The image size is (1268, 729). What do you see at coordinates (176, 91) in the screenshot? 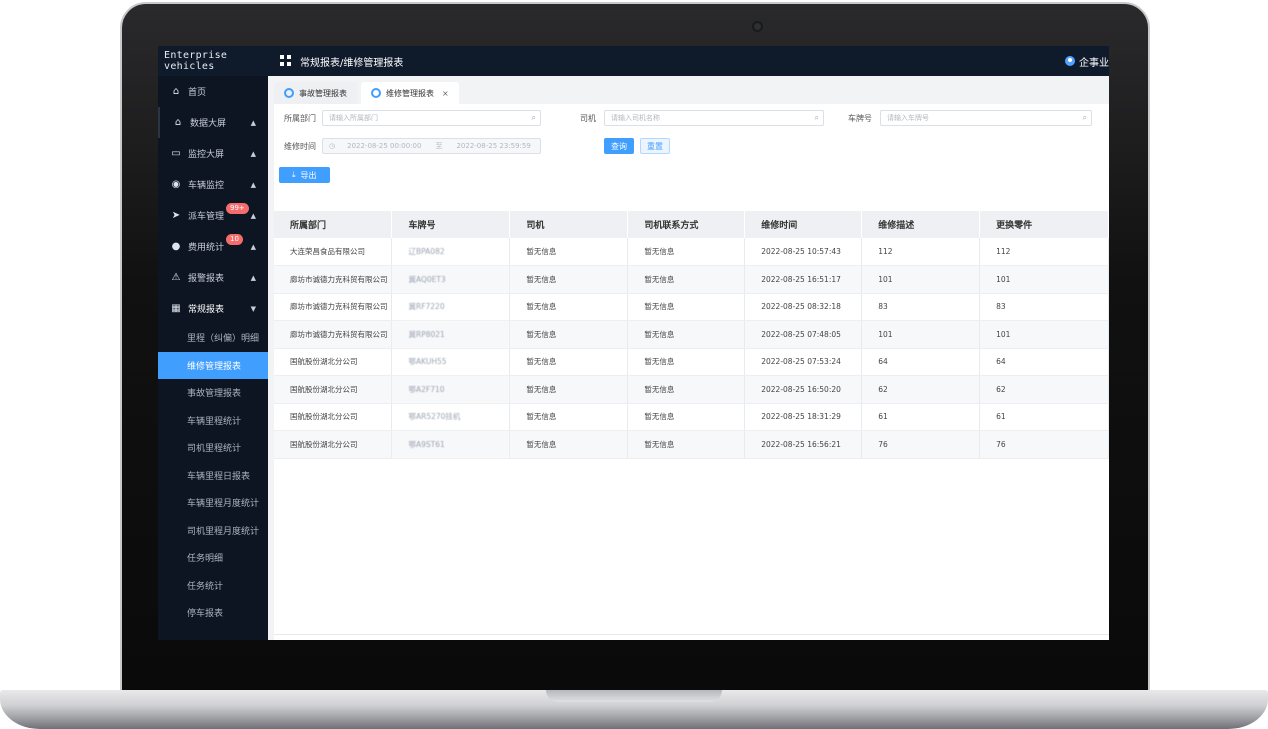
I see `home-icon: ⌂` at bounding box center [176, 91].